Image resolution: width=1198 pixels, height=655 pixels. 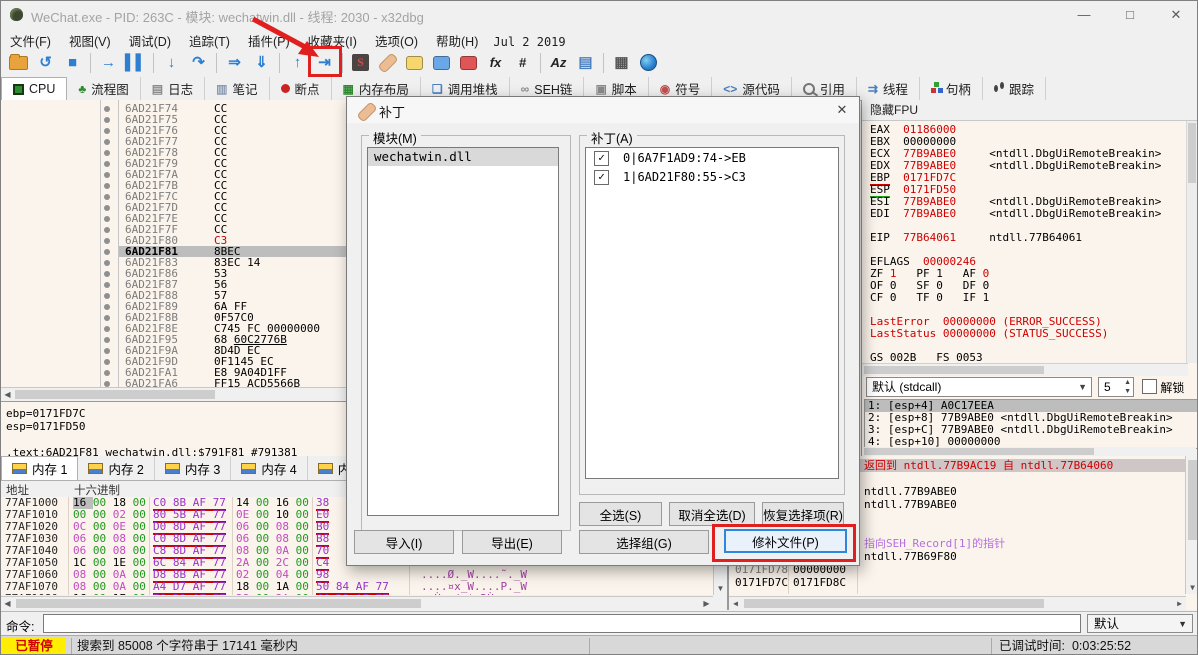 I want to click on patch-group-label: 补丁(A), so click(x=612, y=137).